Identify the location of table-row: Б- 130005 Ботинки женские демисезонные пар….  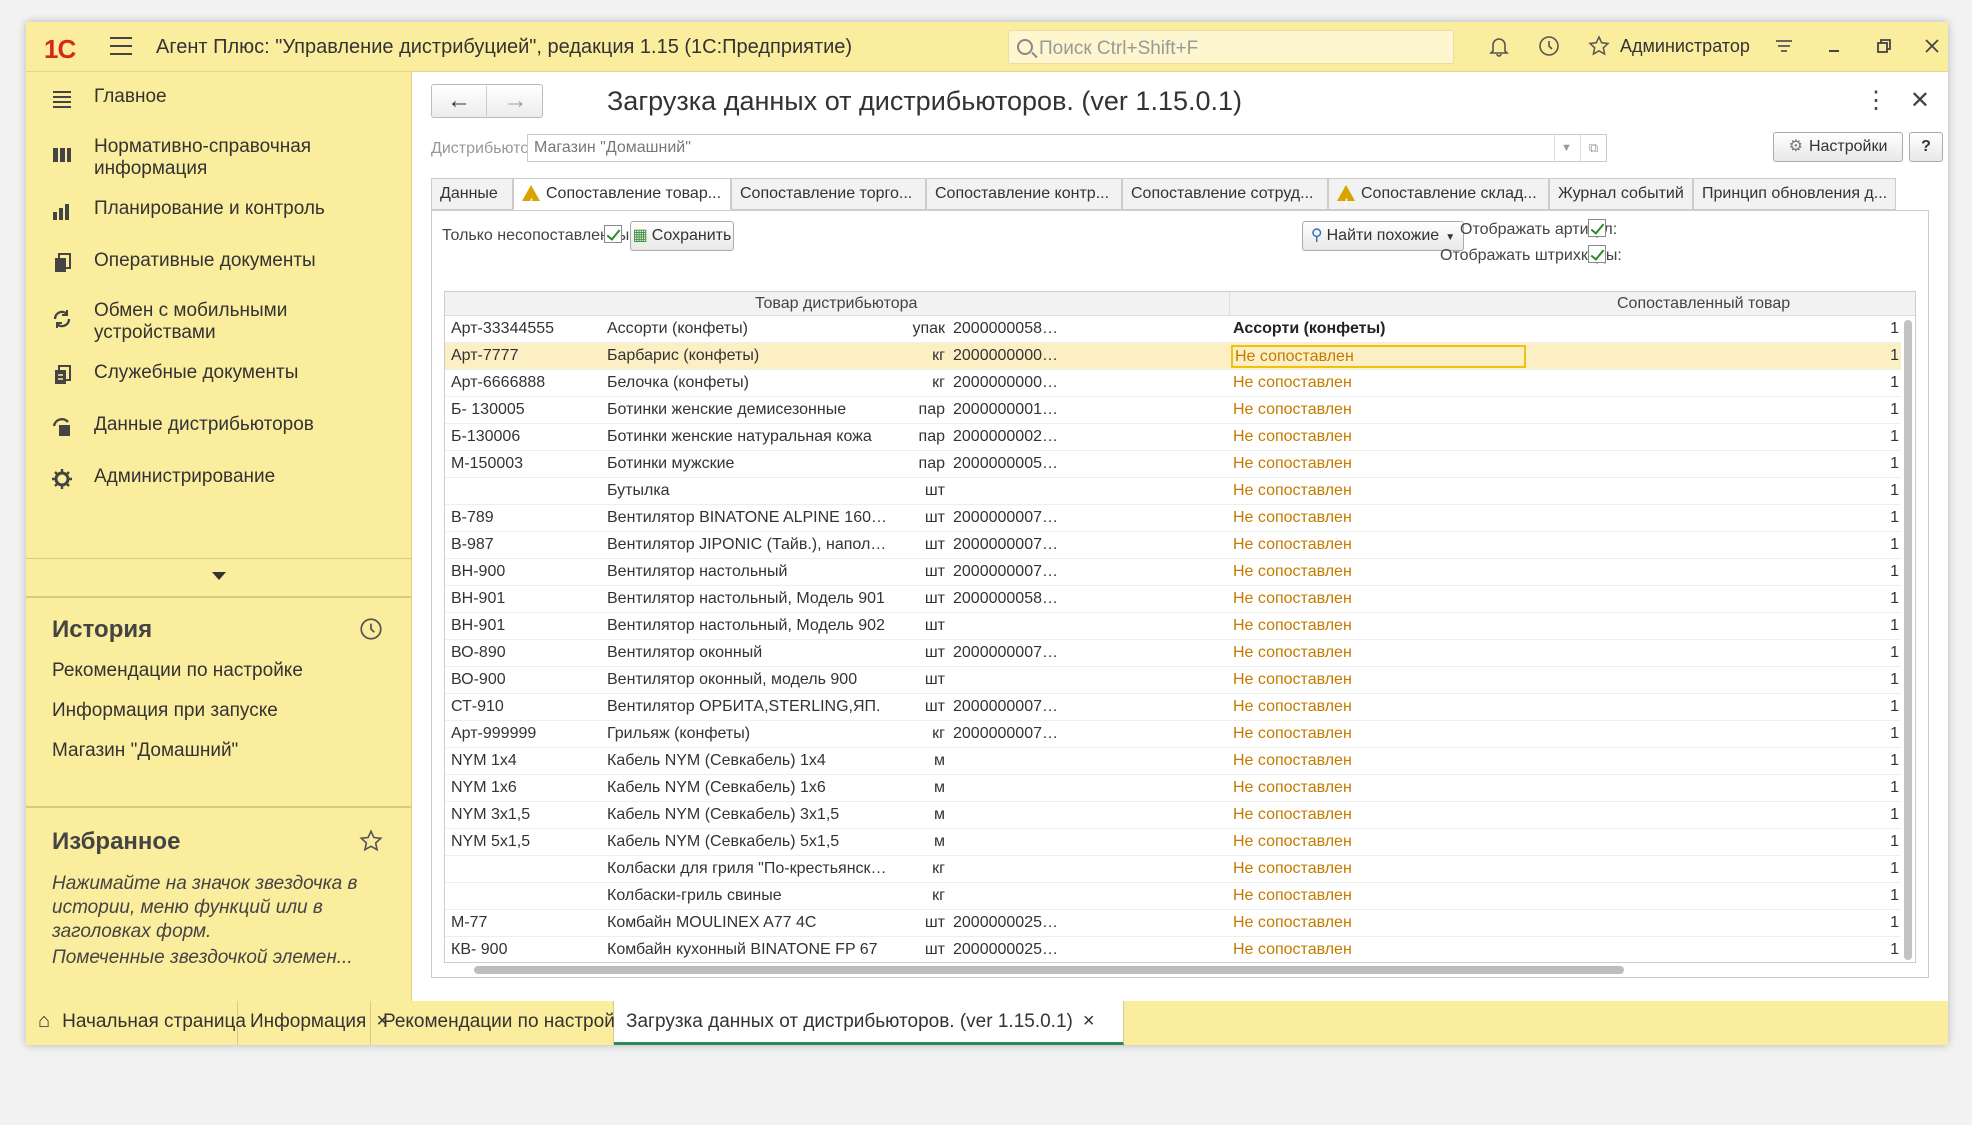
(1173, 410).